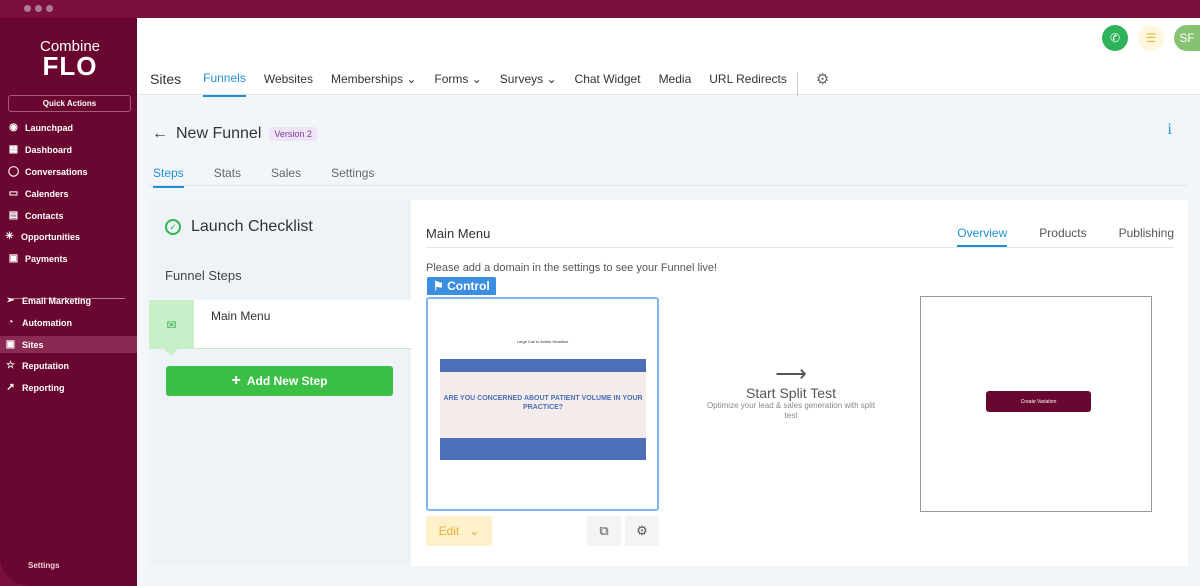 The width and height of the screenshot is (1200, 586). I want to click on sidebar-item-payments: ▣ Payments, so click(68, 258).